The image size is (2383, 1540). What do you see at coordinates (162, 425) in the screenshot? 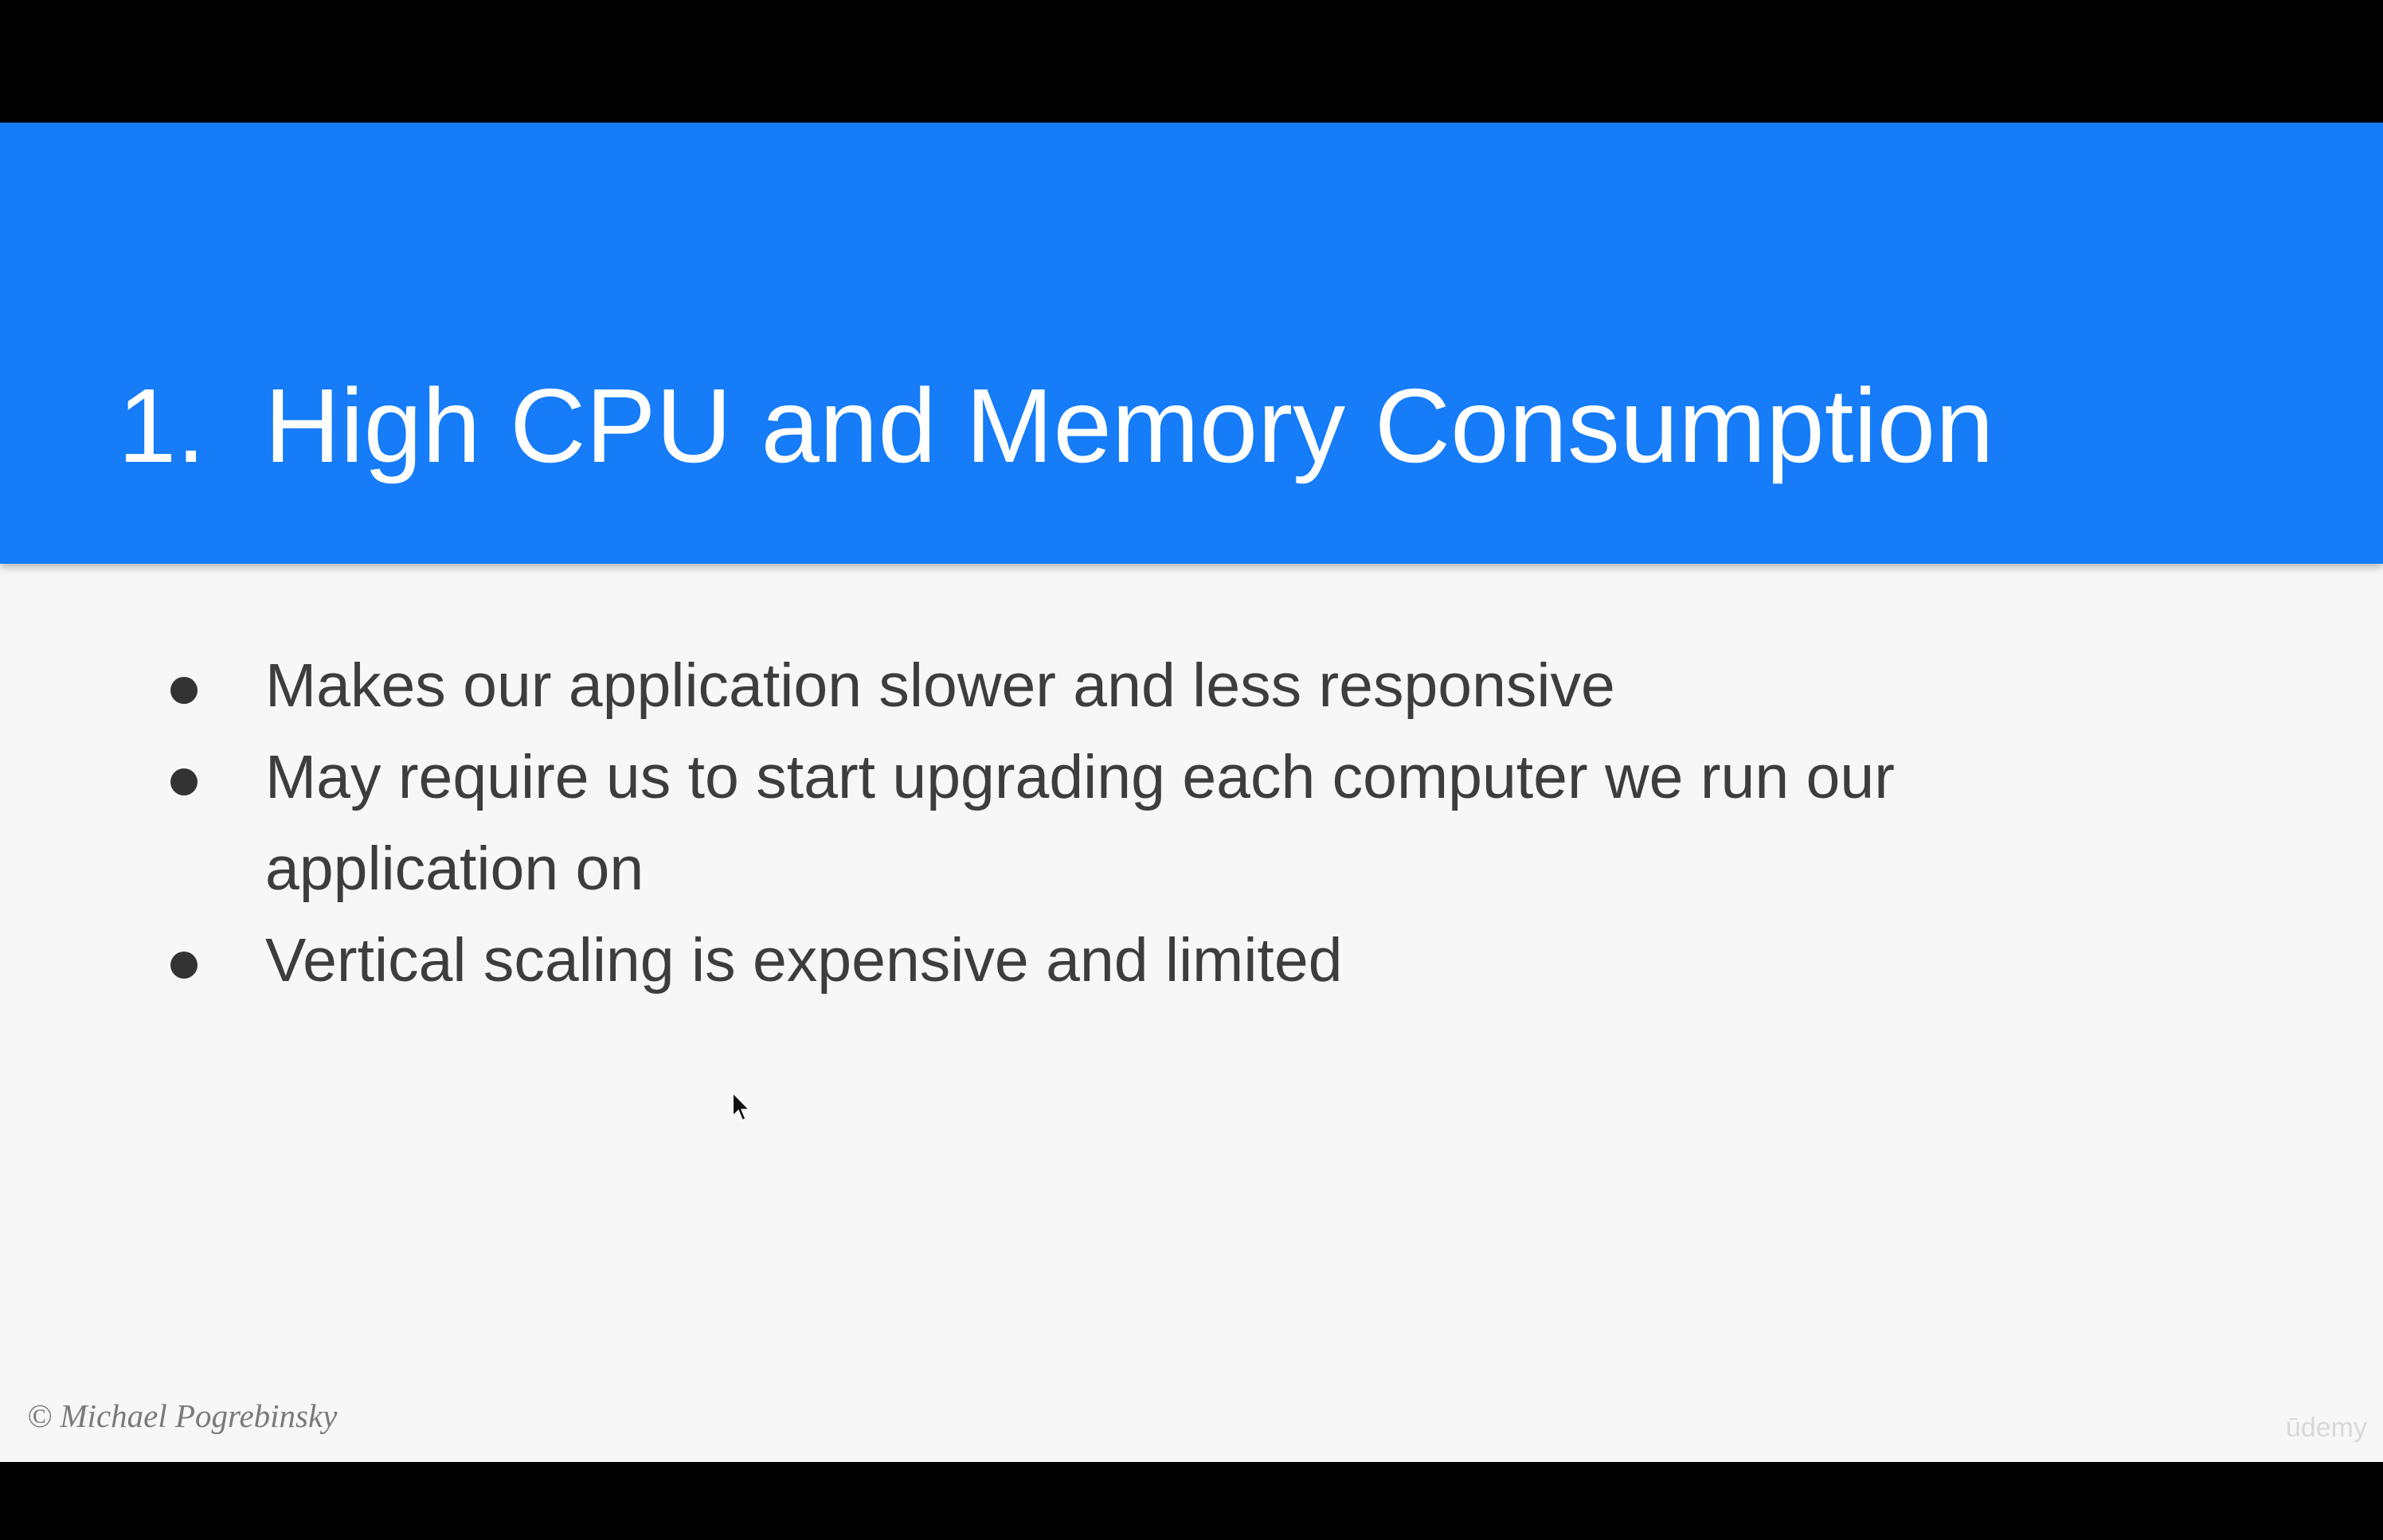
I see `slide-title-number: 1.` at bounding box center [162, 425].